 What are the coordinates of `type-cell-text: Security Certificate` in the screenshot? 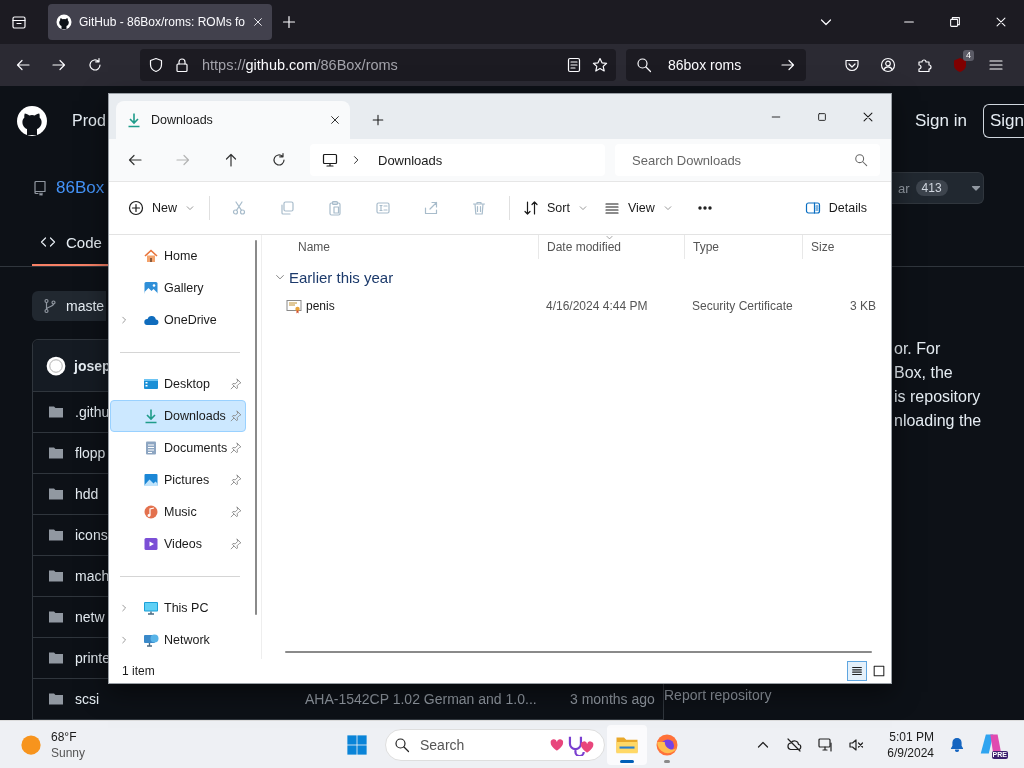 It's located at (742, 306).